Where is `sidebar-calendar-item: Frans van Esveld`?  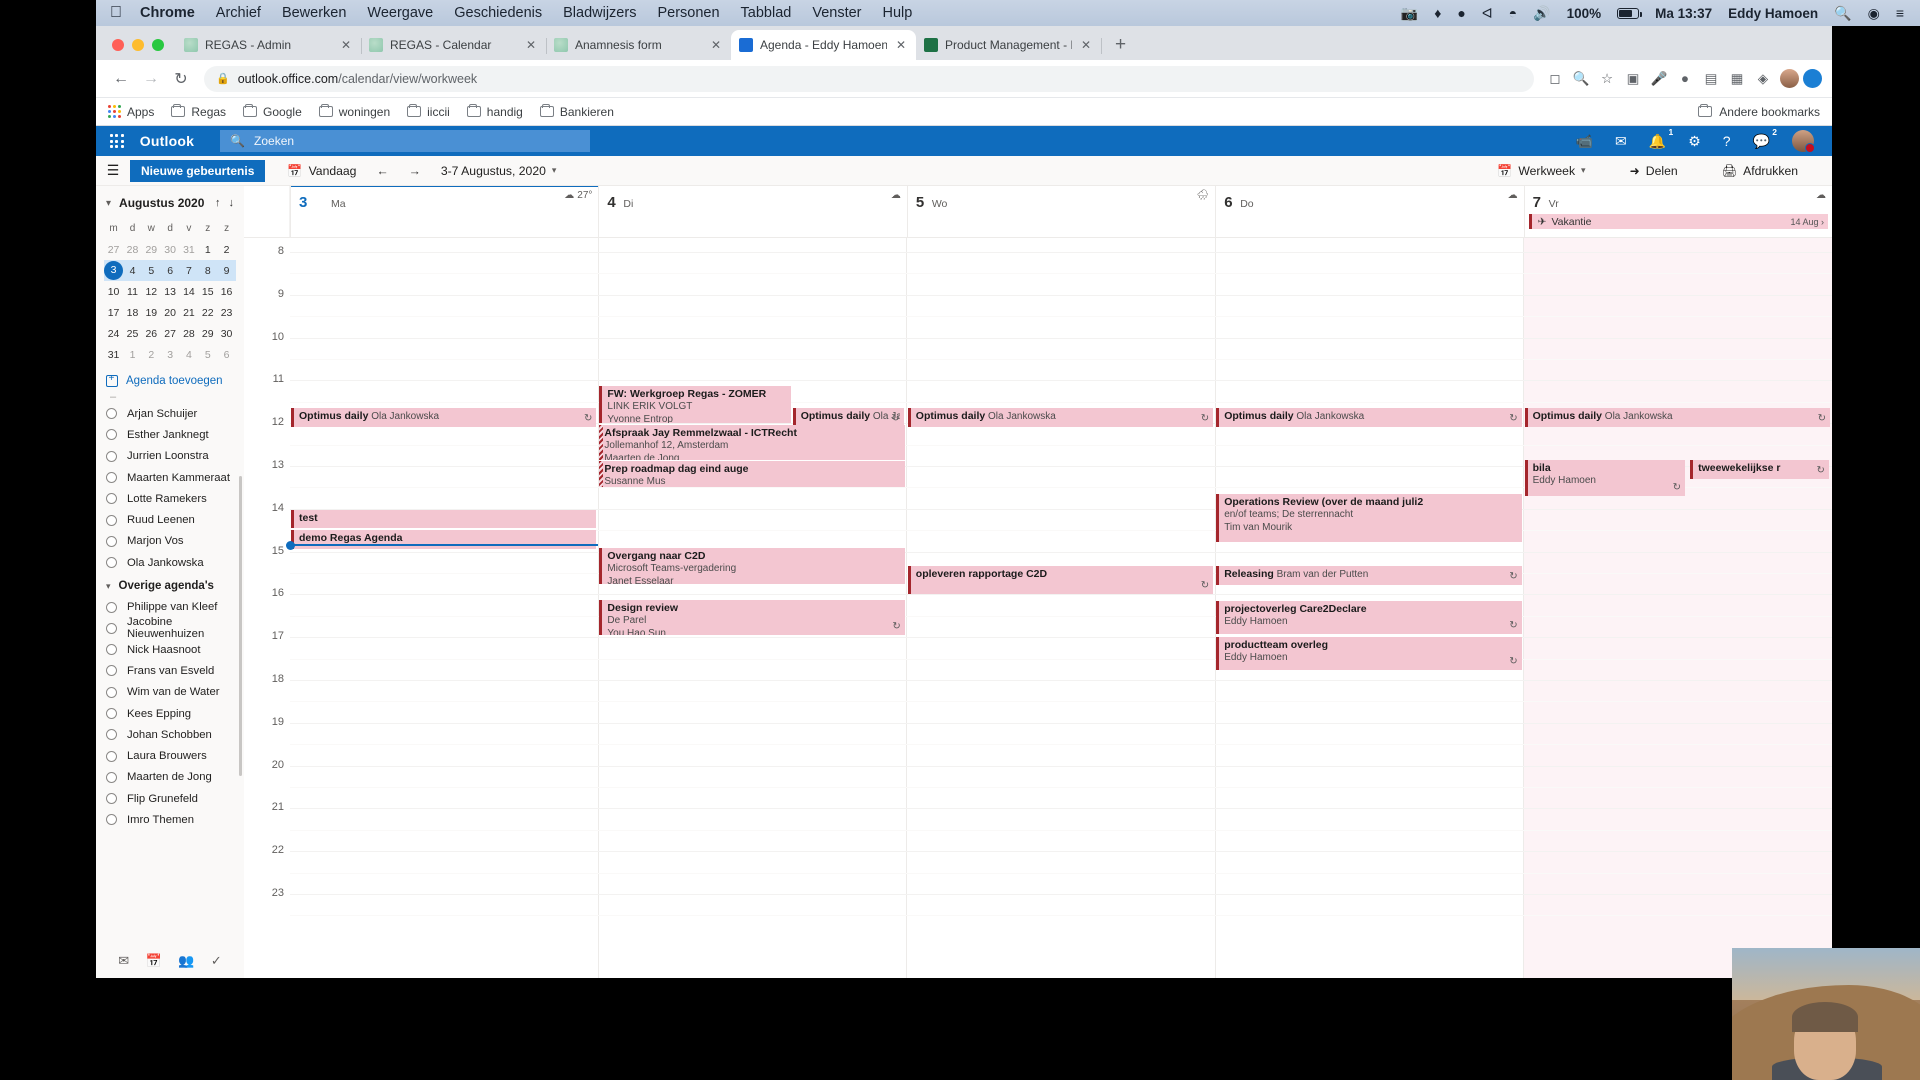
sidebar-calendar-item: Frans van Esveld is located at coordinates (170, 670).